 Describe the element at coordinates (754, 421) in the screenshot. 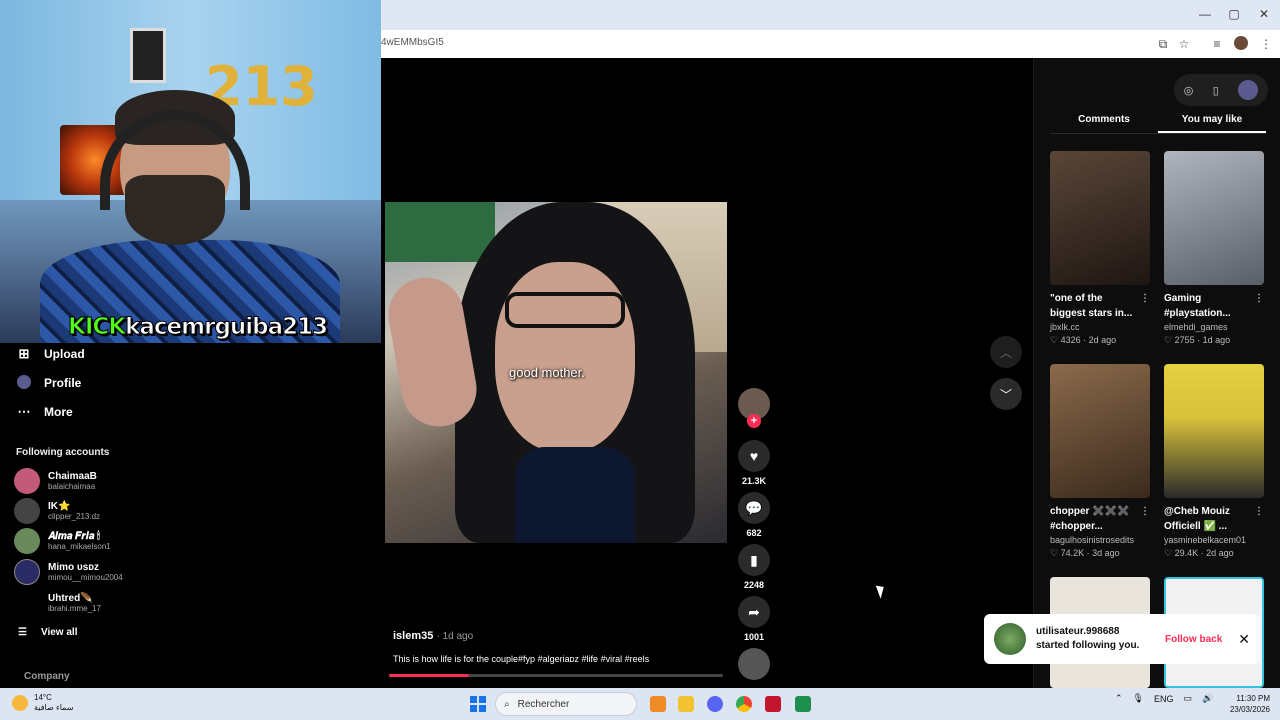

I see `follow-plus-button: +` at that location.